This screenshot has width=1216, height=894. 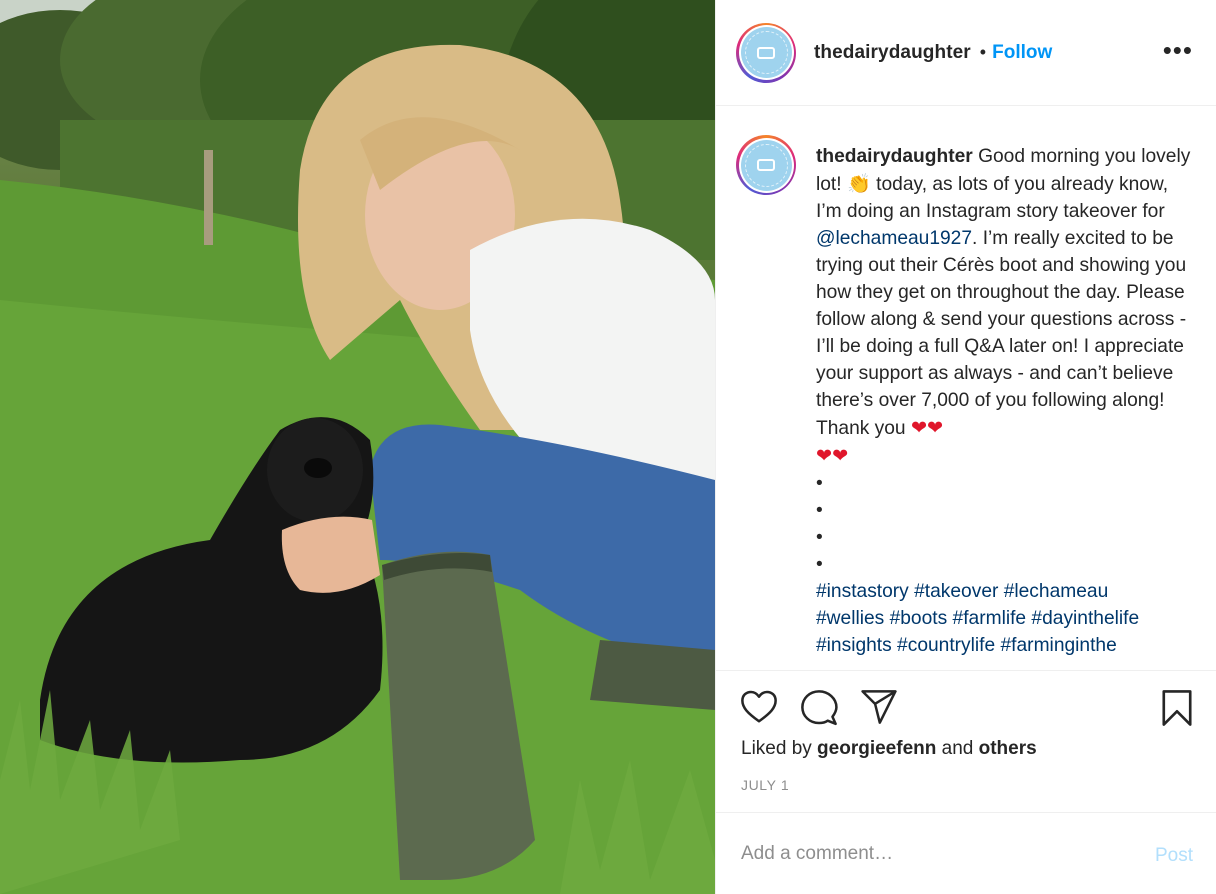 What do you see at coordinates (962, 591) in the screenshot?
I see `hashtag-line: #instastory #takeover #lechameau` at bounding box center [962, 591].